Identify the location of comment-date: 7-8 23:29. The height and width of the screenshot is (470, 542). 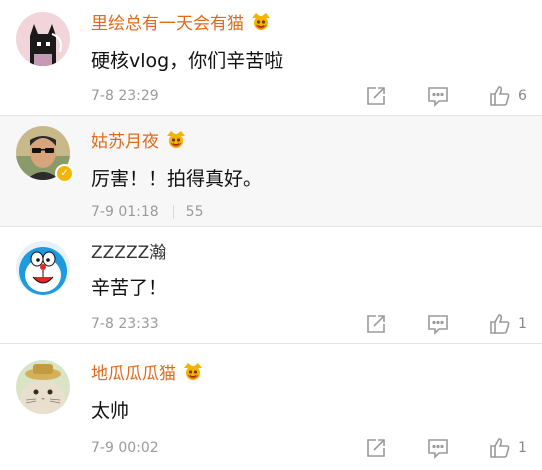
(125, 96).